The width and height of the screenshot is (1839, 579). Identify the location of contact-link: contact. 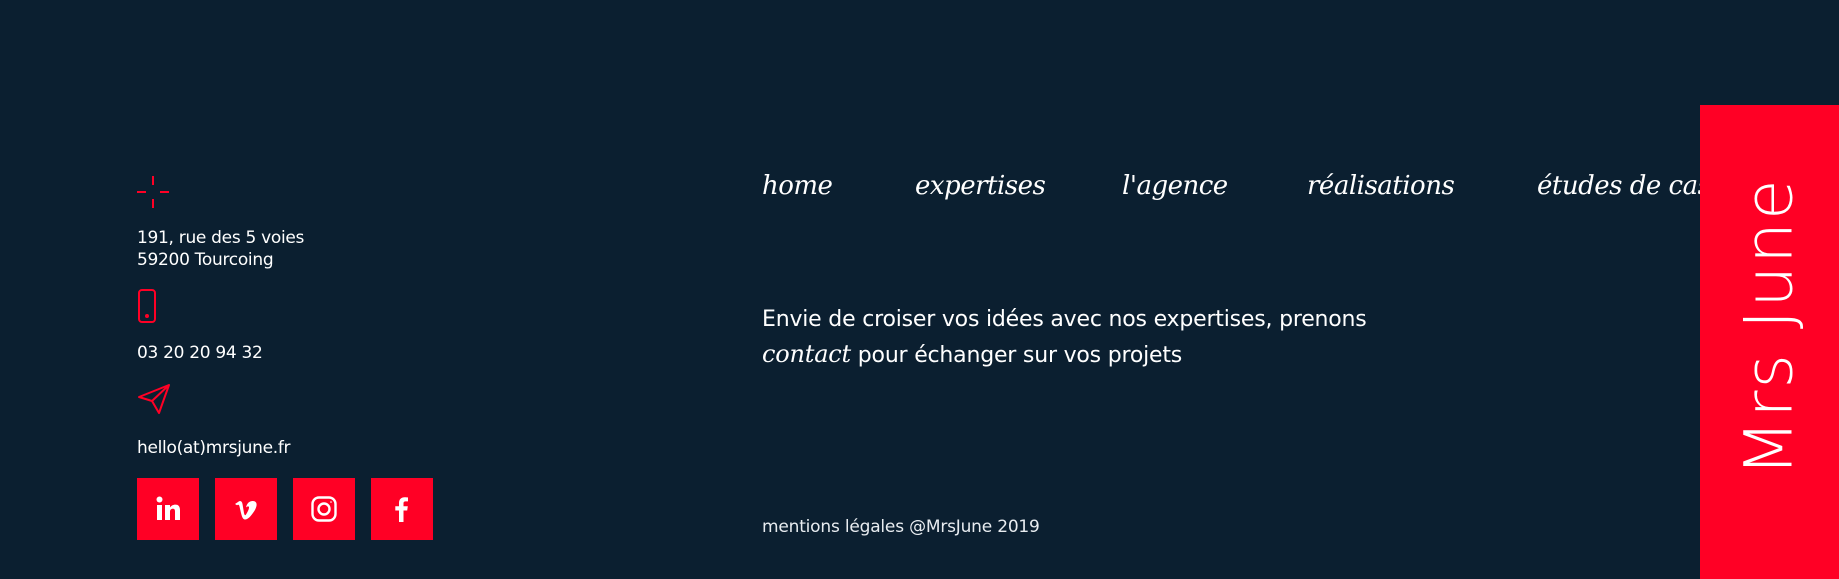
(806, 354).